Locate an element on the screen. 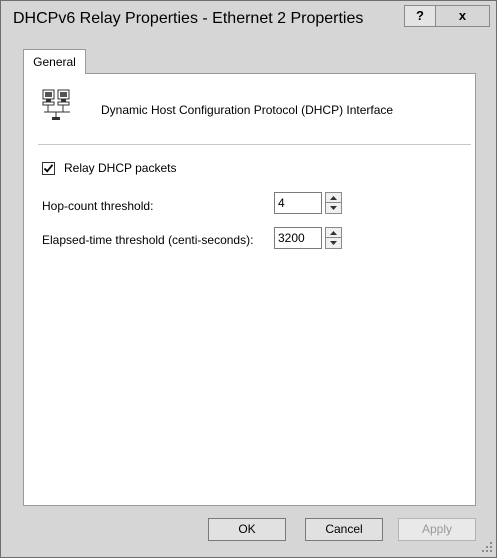  hop-count-up-button is located at coordinates (333, 197).